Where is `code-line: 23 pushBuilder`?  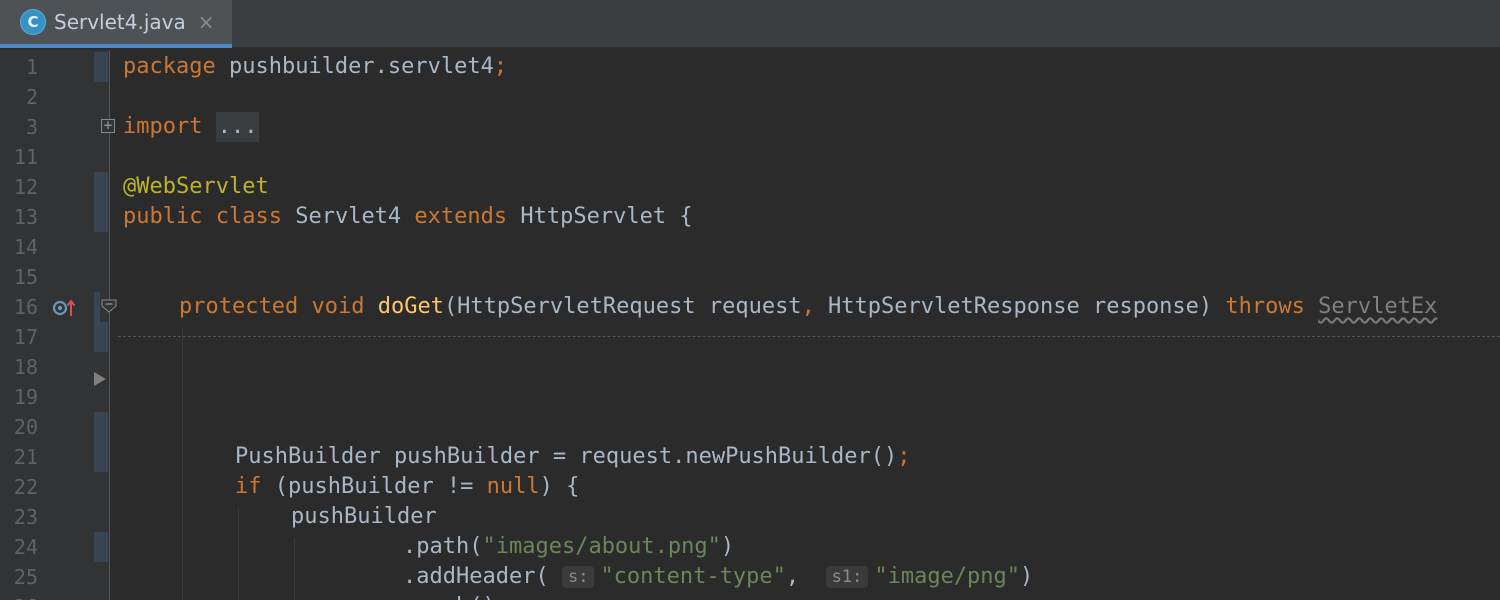
code-line: 23 pushBuilder is located at coordinates (750, 517).